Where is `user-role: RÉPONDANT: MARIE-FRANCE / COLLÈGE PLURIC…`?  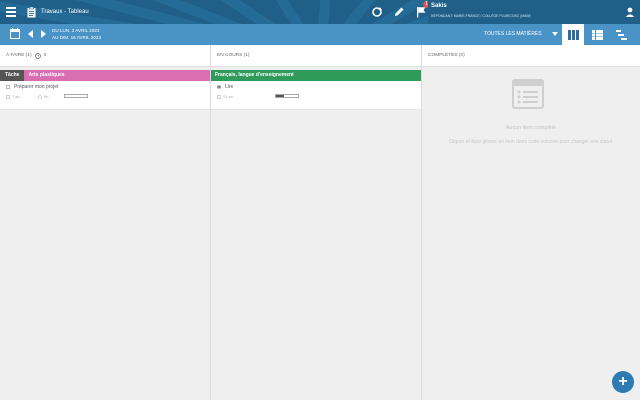 user-role: RÉPONDANT: MARIE-FRANCE / COLLÈGE PLURIC… is located at coordinates (481, 16).